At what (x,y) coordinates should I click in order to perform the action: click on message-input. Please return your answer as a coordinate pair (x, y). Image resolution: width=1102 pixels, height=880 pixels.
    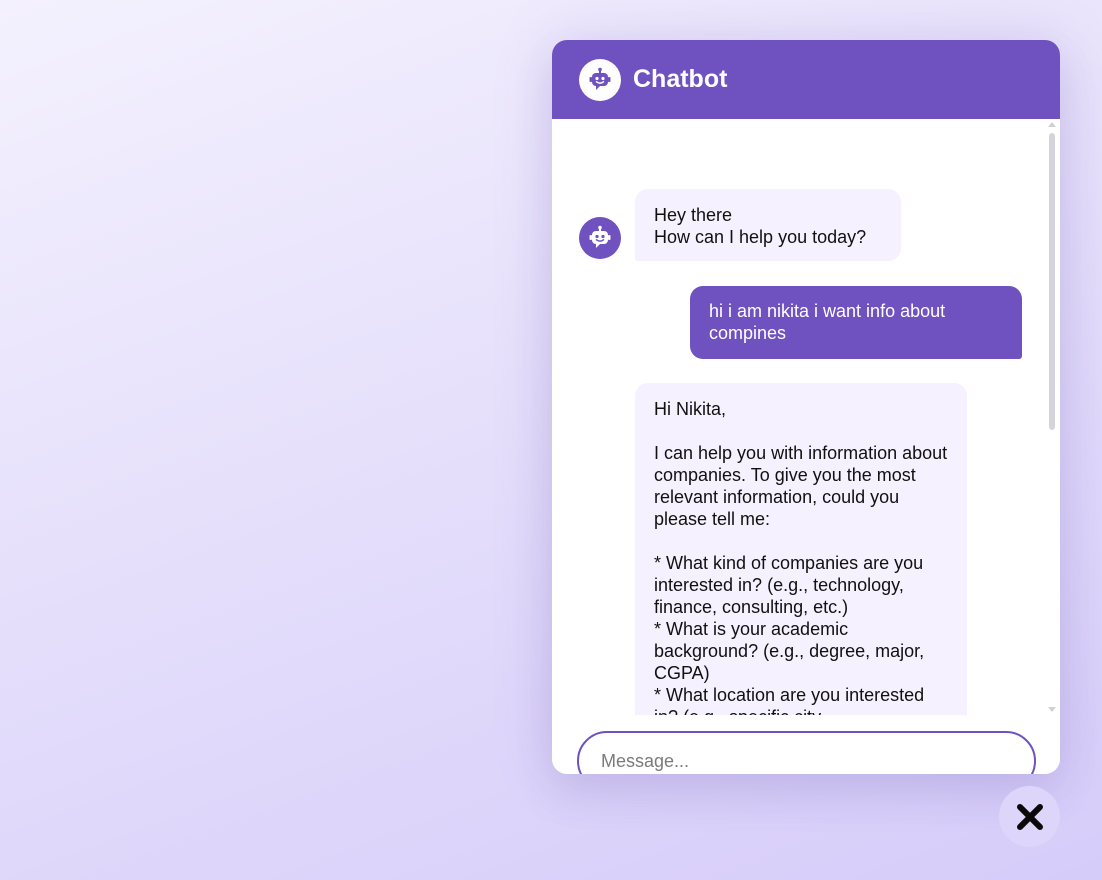
    Looking at the image, I should click on (806, 752).